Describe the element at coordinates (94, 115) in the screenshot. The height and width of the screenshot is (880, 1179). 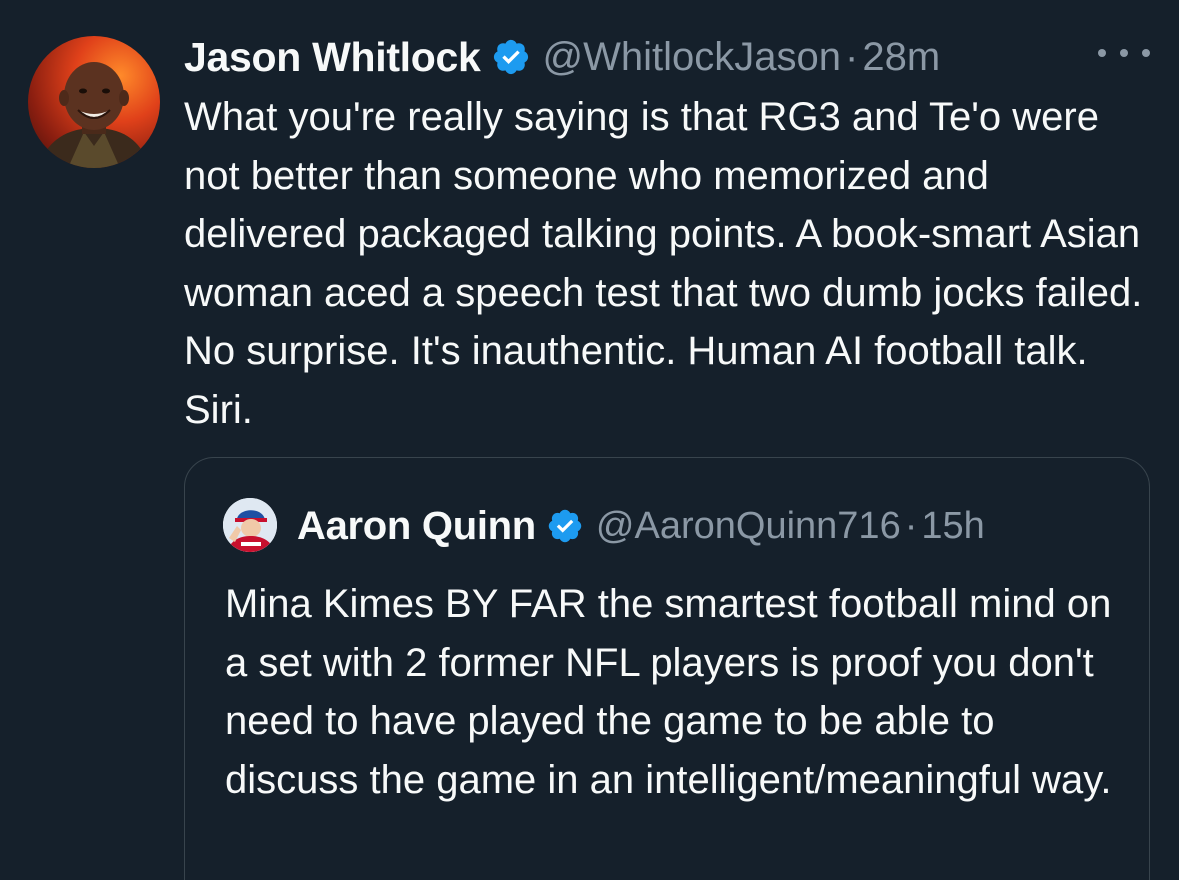
I see `avatar-photo` at that location.